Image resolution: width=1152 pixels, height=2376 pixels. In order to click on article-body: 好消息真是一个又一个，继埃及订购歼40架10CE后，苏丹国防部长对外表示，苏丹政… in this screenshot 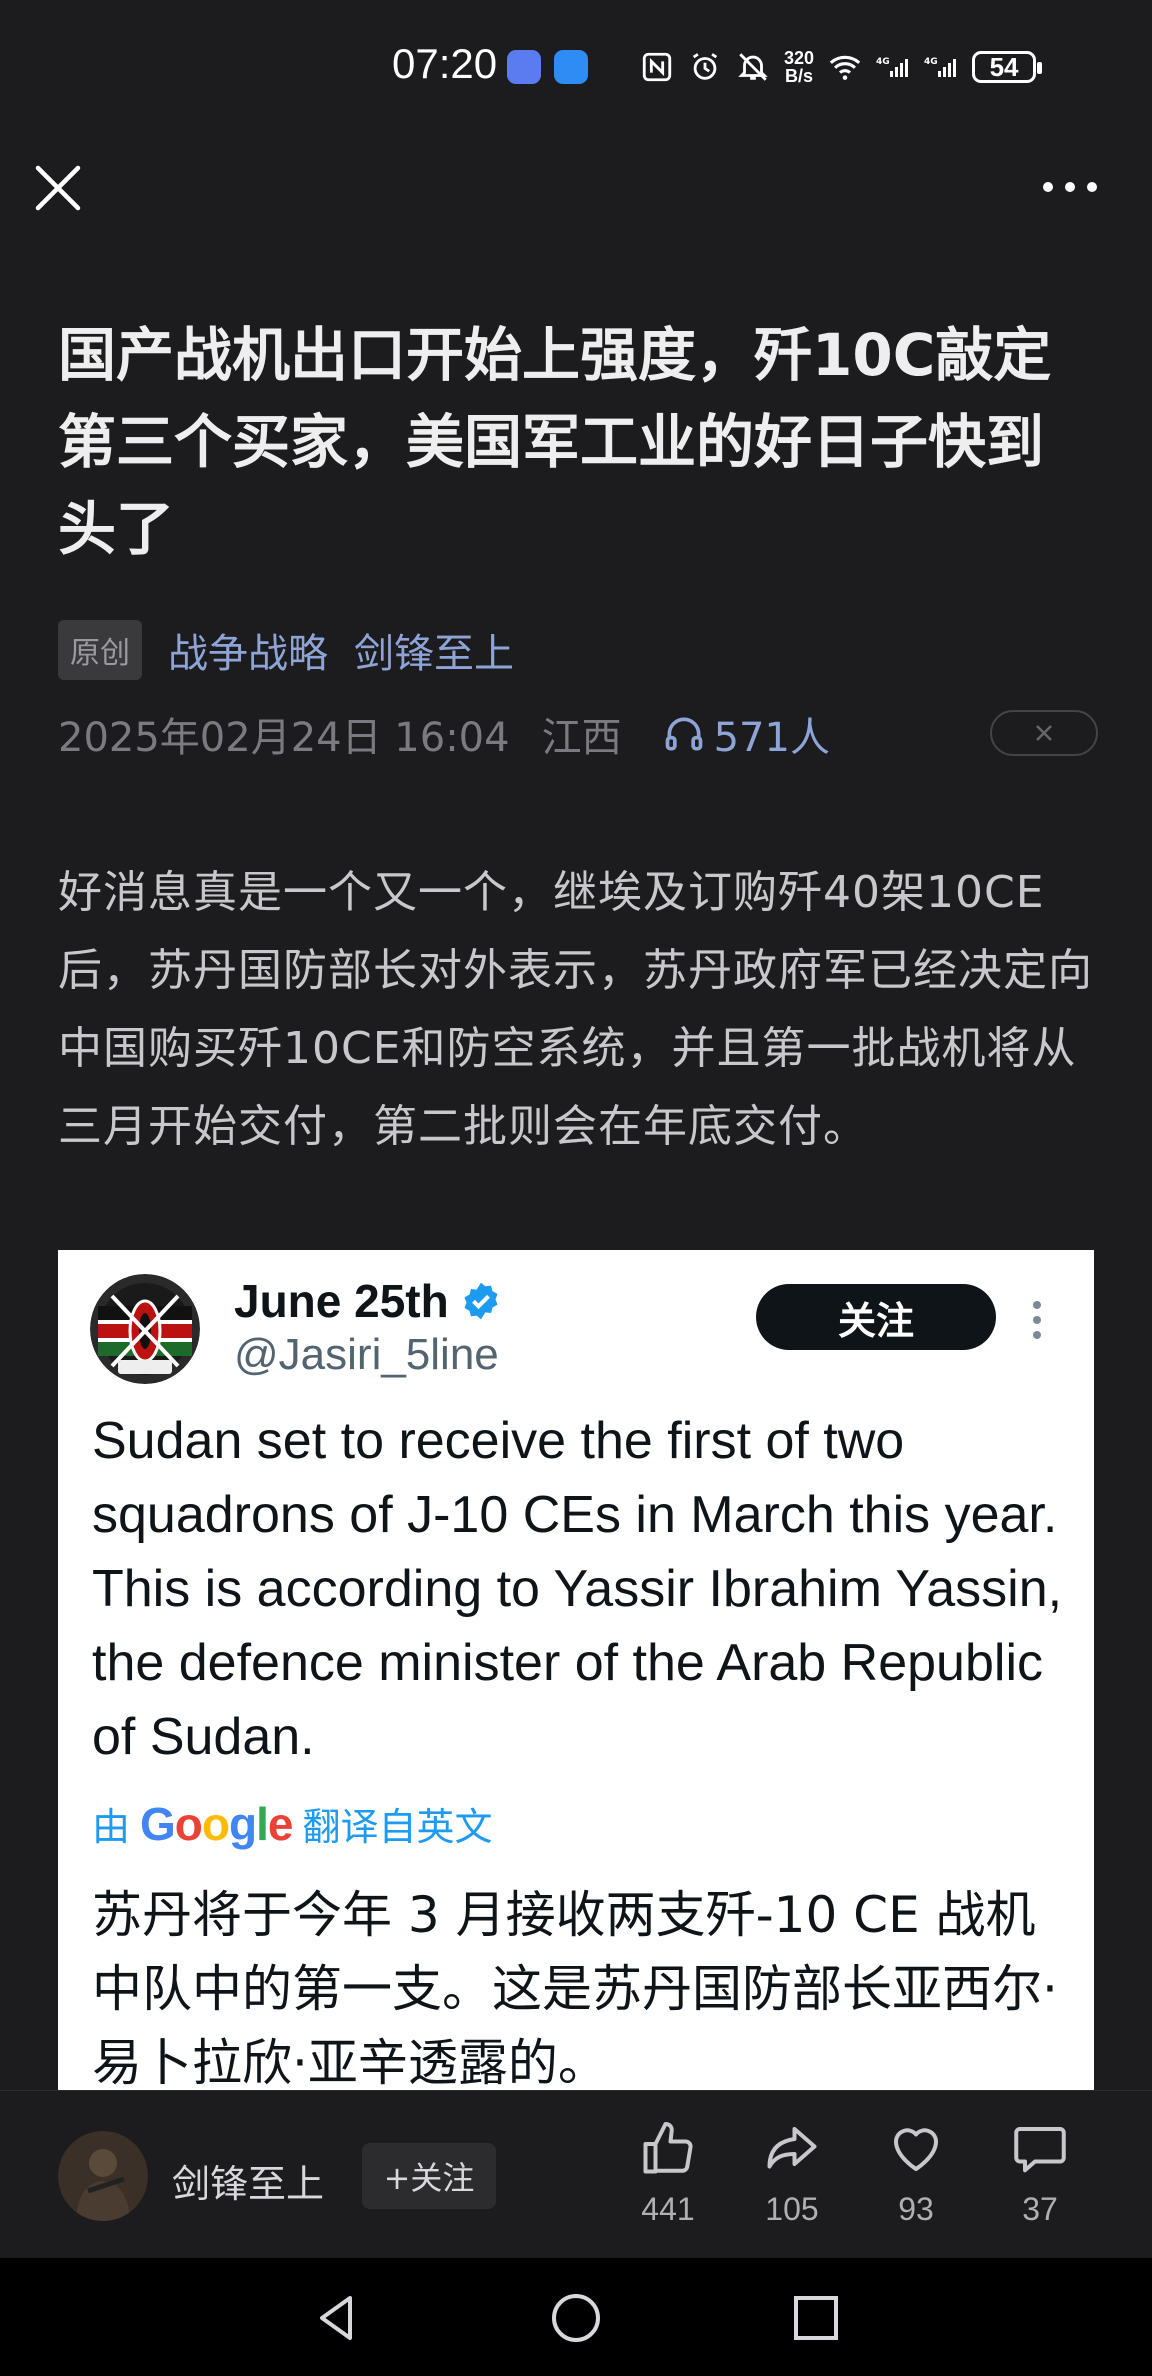, I will do `click(575, 1009)`.